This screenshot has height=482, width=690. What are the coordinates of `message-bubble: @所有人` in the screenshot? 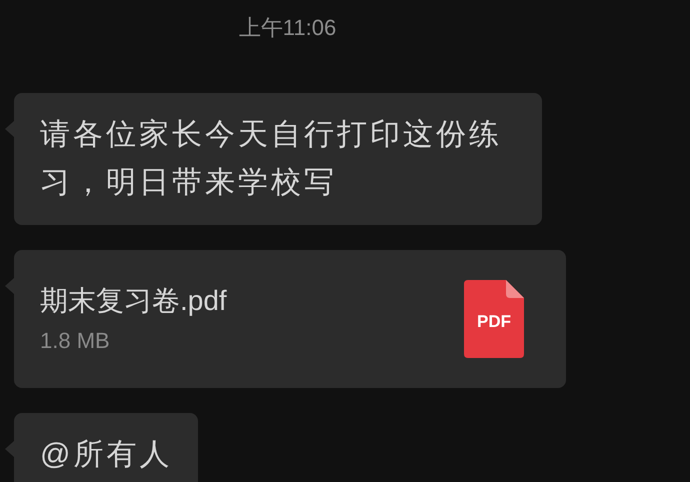 It's located at (106, 447).